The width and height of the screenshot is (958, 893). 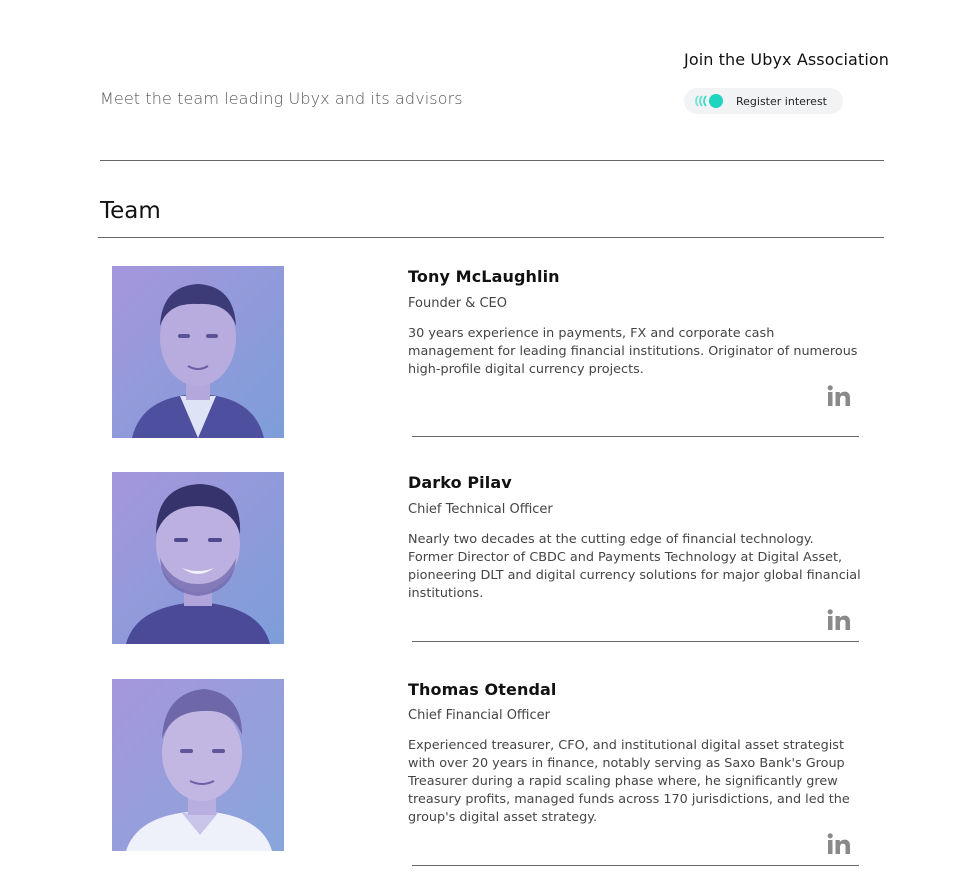 I want to click on member-name: Darko Pilav, so click(x=460, y=482).